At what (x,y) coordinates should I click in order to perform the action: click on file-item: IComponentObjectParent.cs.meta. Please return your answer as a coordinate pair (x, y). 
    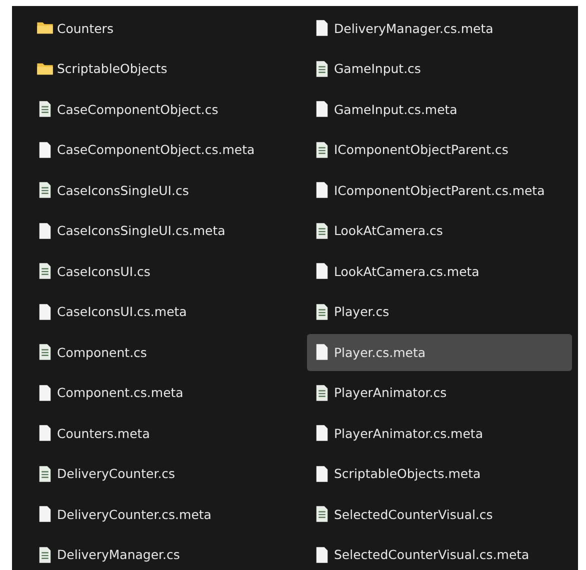
    Looking at the image, I should click on (439, 190).